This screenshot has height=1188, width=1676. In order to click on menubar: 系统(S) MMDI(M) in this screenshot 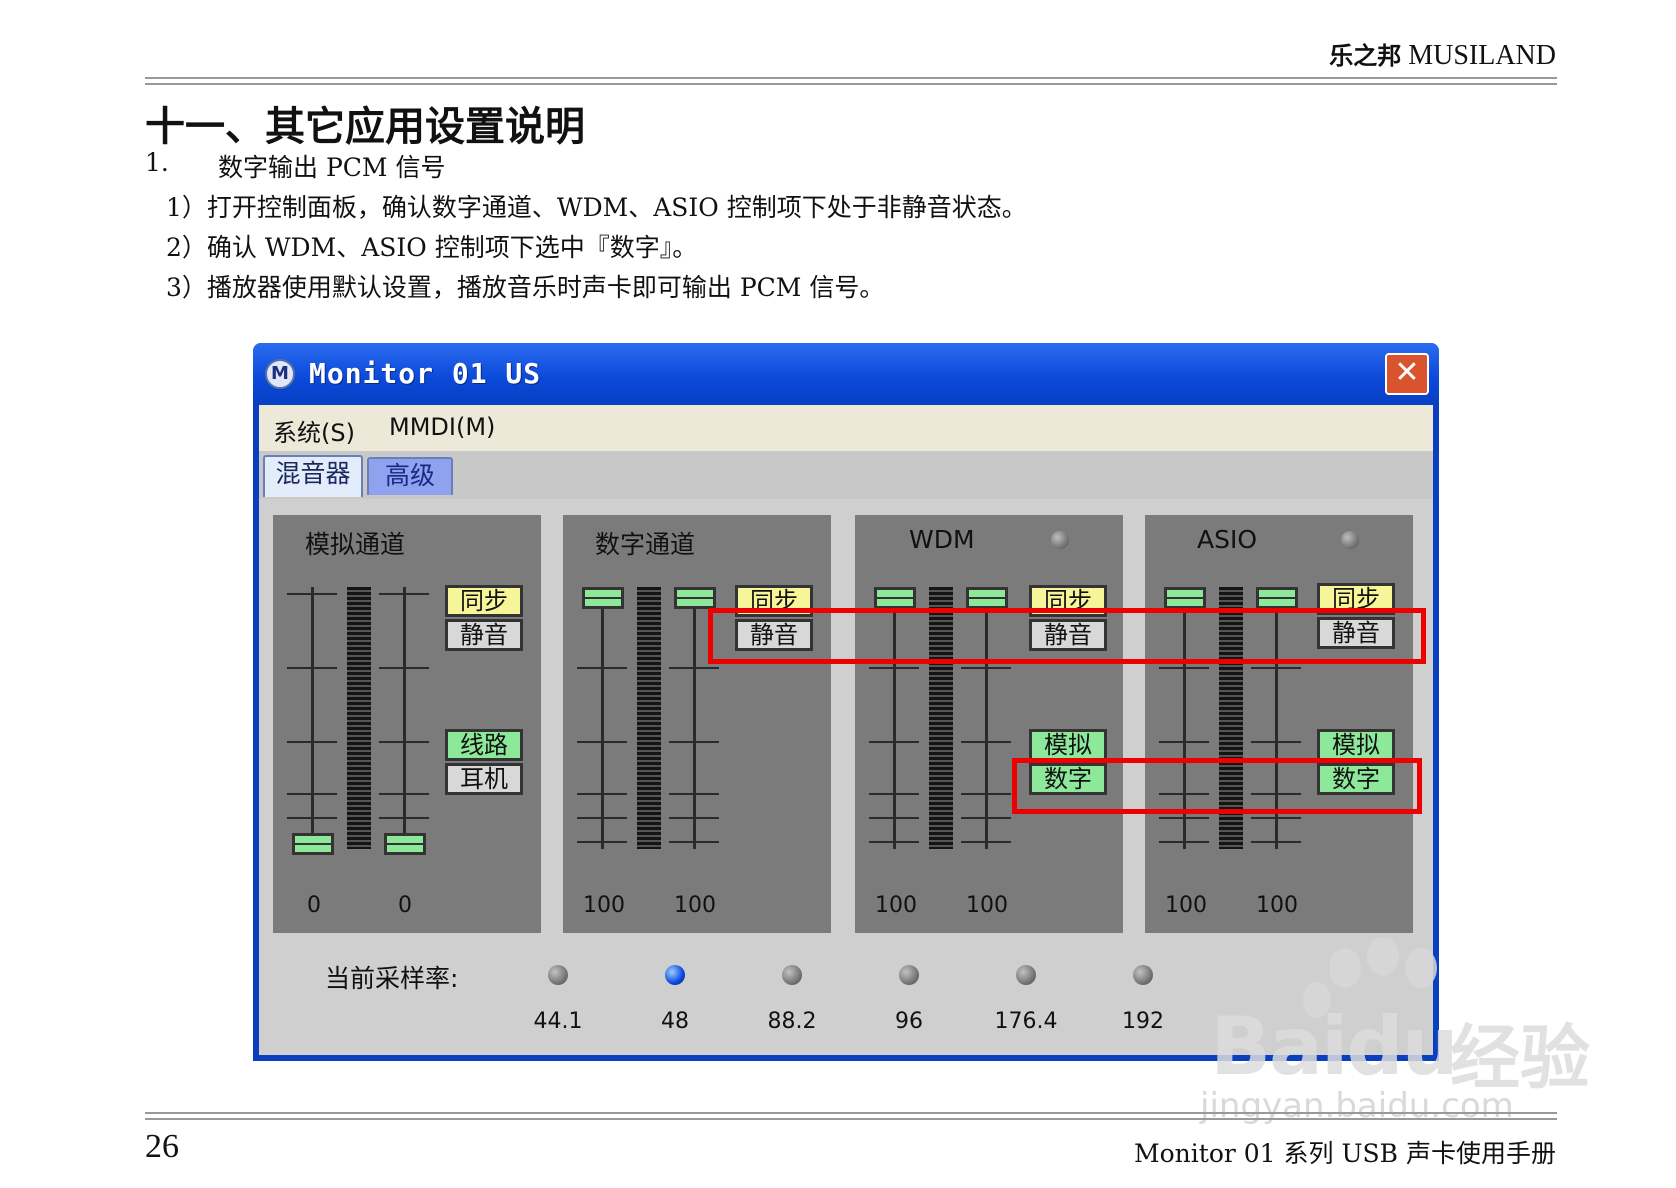, I will do `click(846, 428)`.